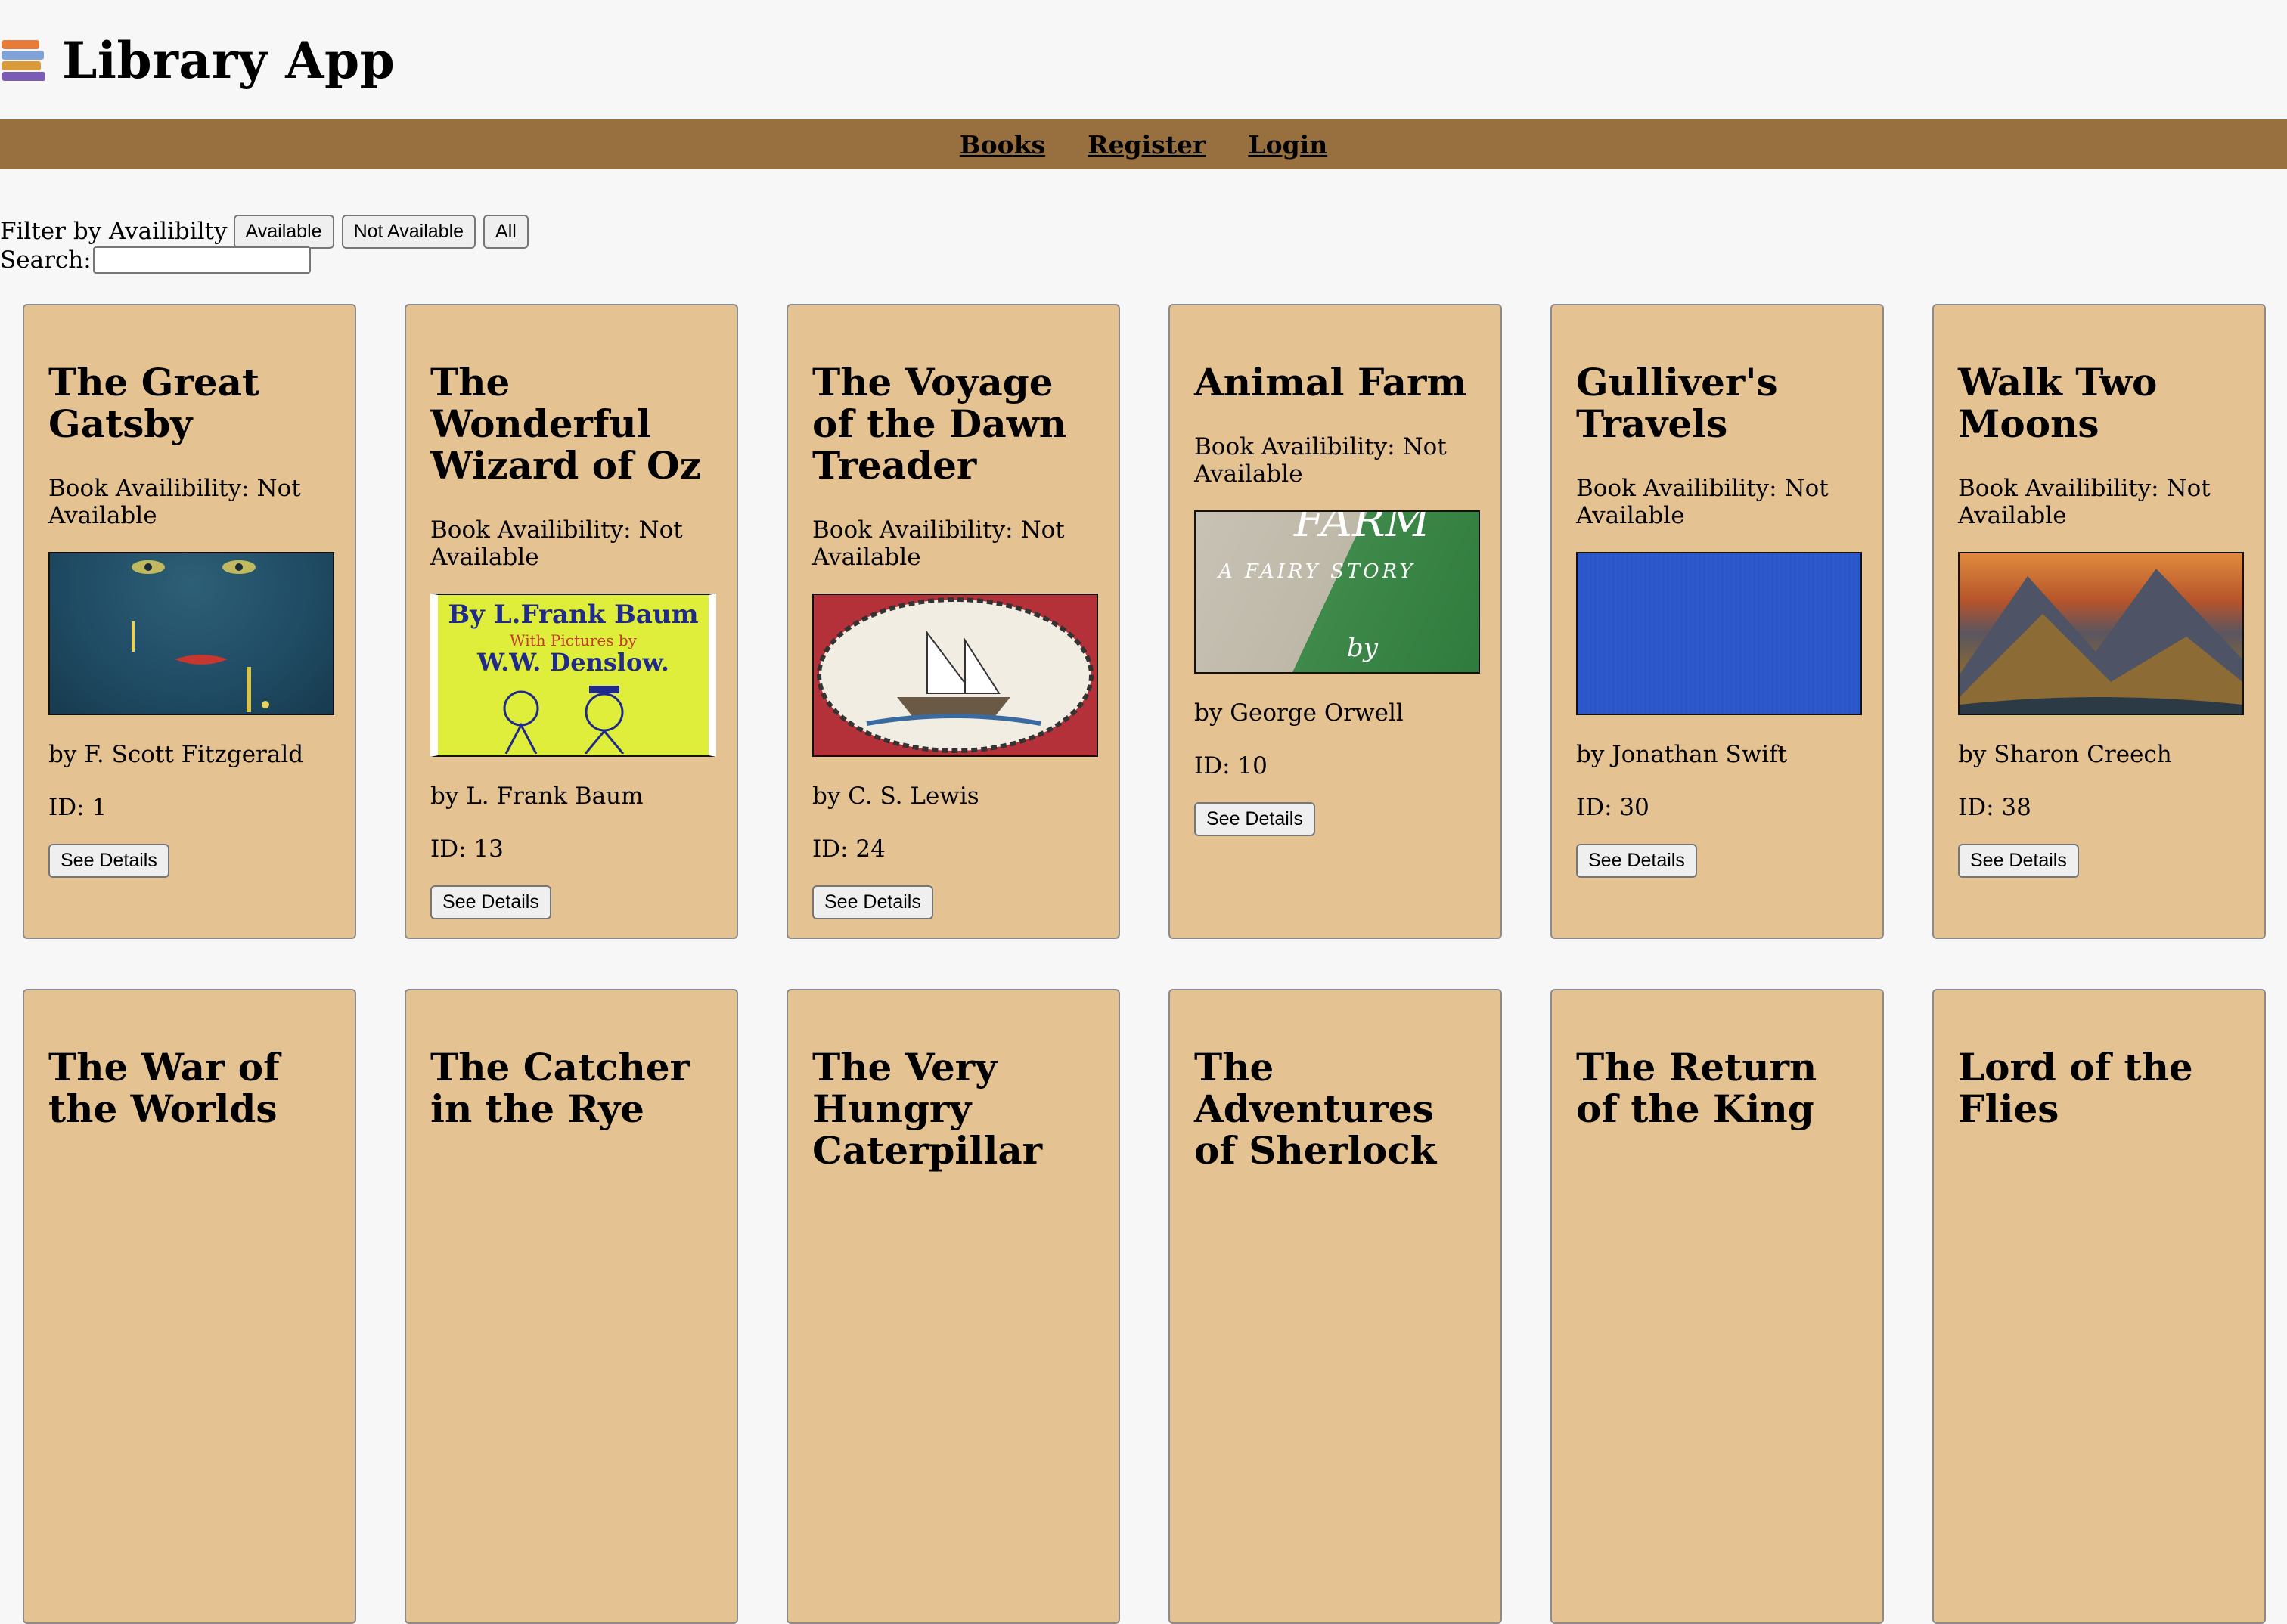 This screenshot has width=2287, height=1624. Describe the element at coordinates (409, 232) in the screenshot. I see `filter-not-available-button: Not Available` at that location.